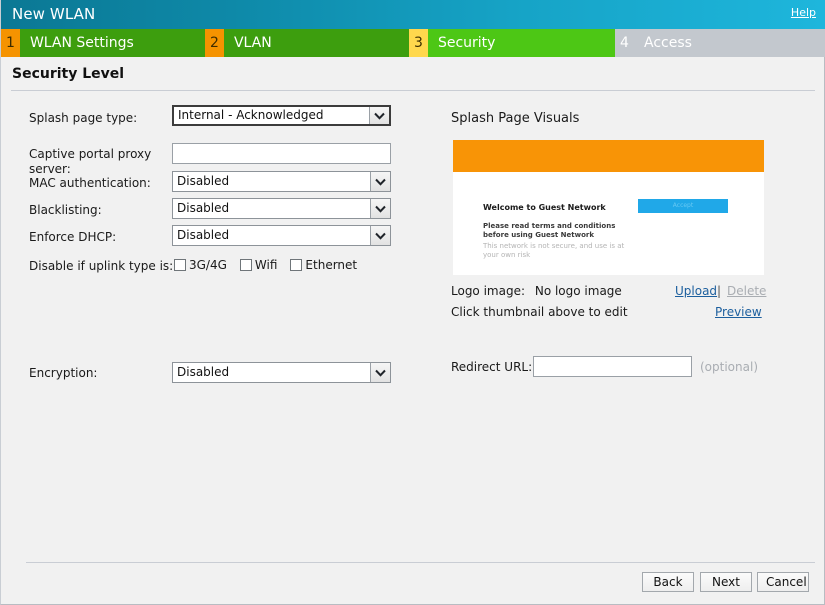 Image resolution: width=825 pixels, height=605 pixels. What do you see at coordinates (112, 43) in the screenshot?
I see `step-label: WLAN Settings` at bounding box center [112, 43].